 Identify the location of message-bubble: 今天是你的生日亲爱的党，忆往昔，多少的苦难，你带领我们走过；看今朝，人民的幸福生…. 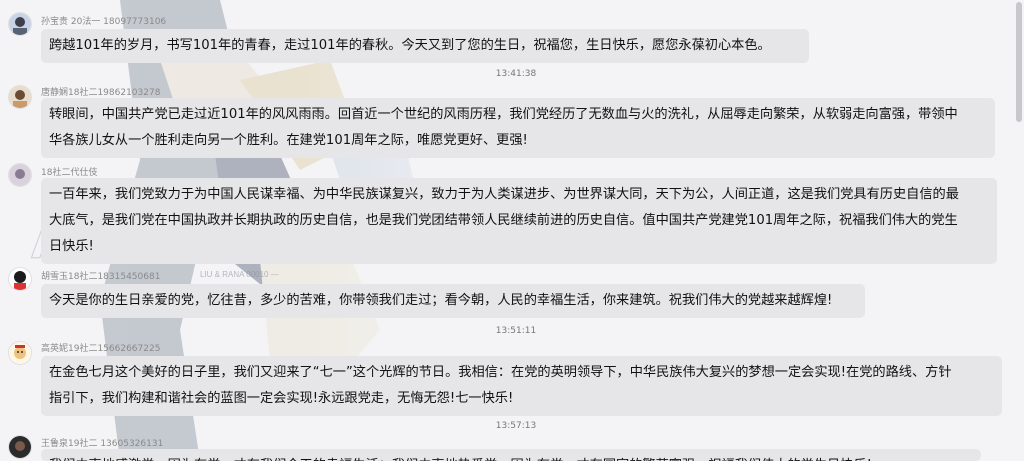
(453, 301).